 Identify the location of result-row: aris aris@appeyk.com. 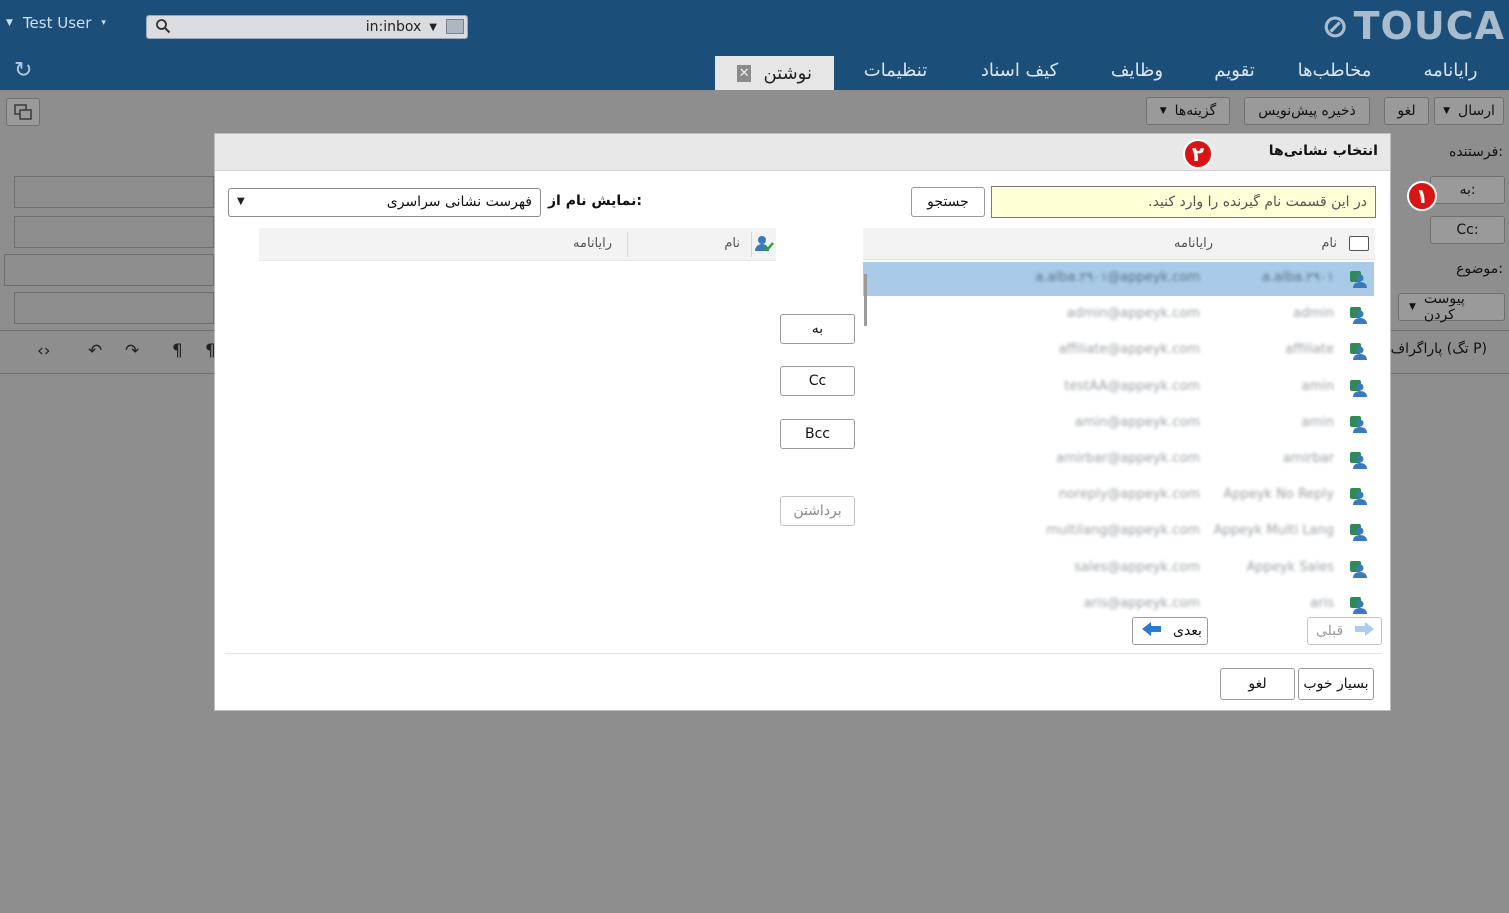
(1118, 605).